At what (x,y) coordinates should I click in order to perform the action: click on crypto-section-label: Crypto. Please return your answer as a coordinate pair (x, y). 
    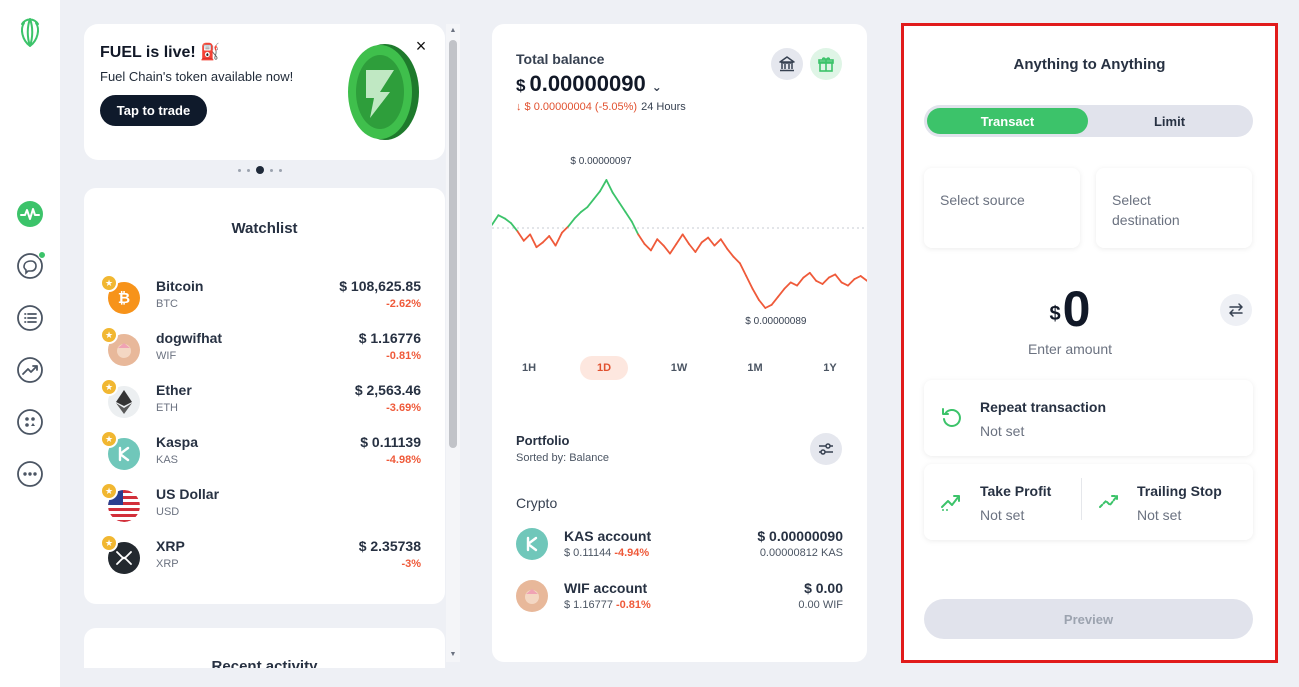
    Looking at the image, I should click on (537, 503).